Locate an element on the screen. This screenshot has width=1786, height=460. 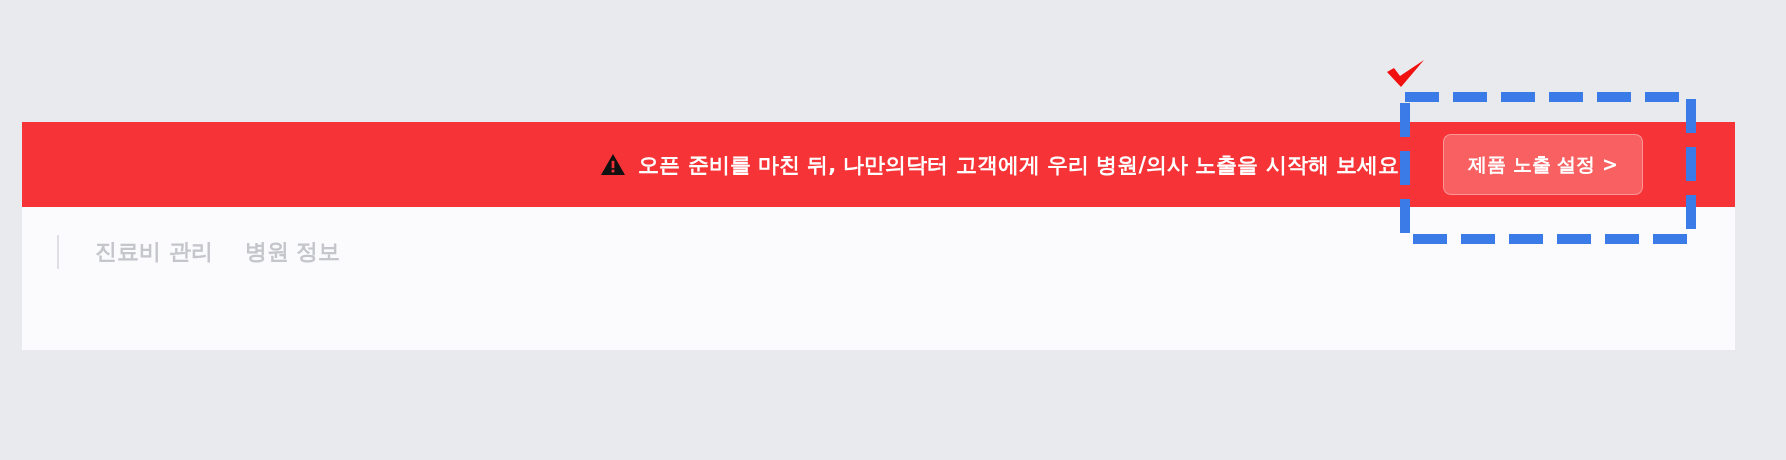
exposure-settings-button: 제품 노출 설정 > is located at coordinates (1543, 164).